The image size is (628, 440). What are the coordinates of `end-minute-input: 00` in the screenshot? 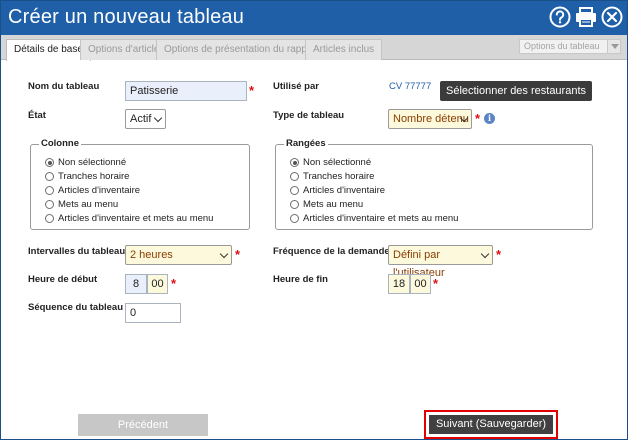 It's located at (420, 284).